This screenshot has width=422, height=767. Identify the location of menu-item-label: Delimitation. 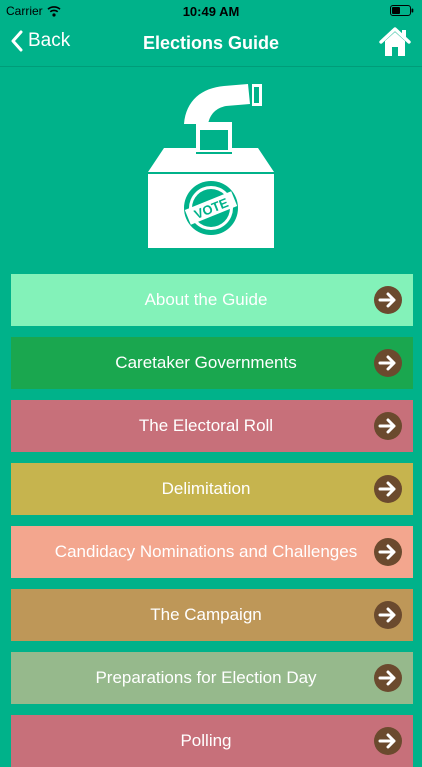
(206, 488).